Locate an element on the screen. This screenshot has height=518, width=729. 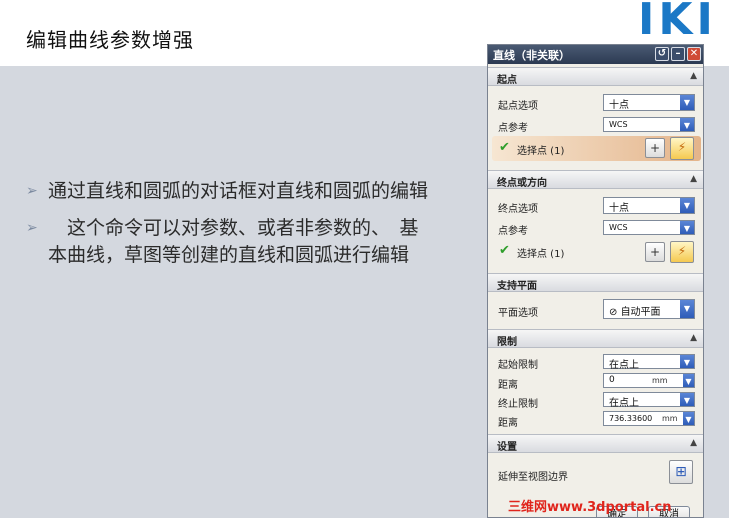
plane-option-value-wrap: ⊘ 自动平面 is located at coordinates (635, 310).